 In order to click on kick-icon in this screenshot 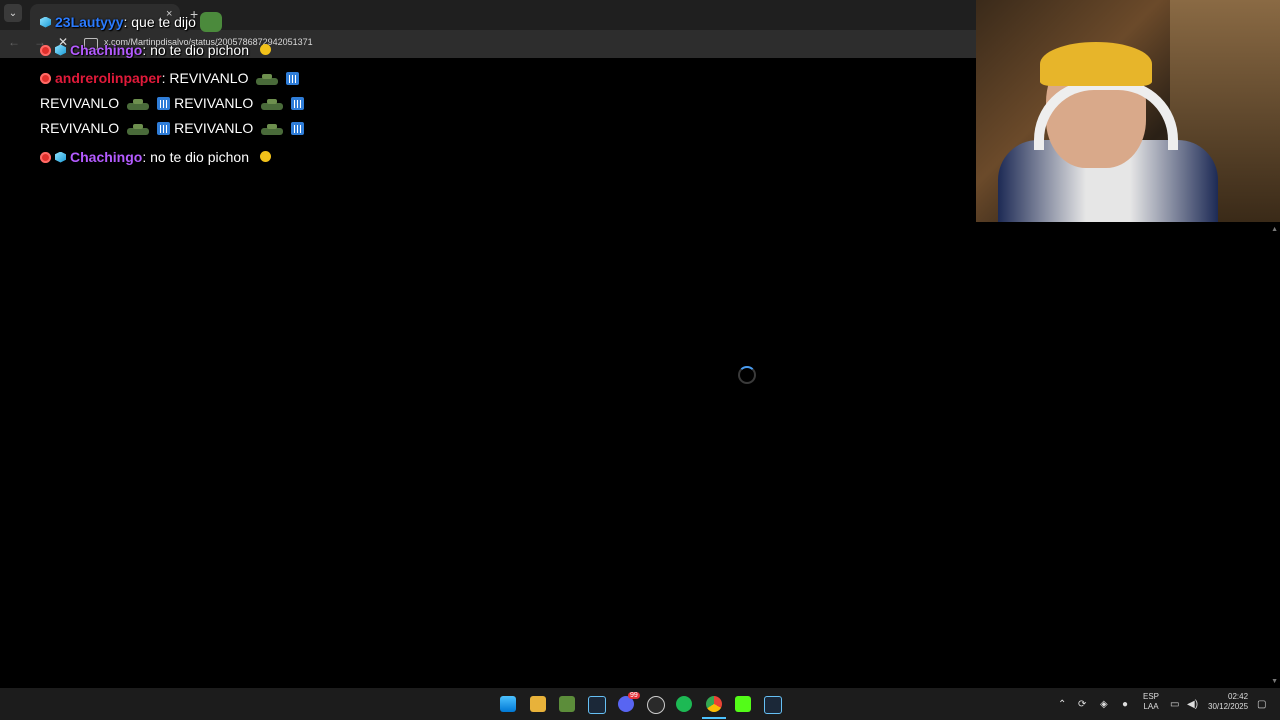, I will do `click(743, 704)`.